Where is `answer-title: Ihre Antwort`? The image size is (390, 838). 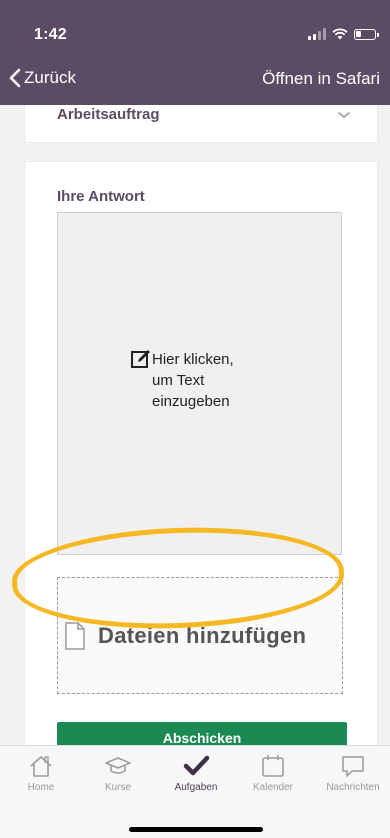
answer-title: Ihre Antwort is located at coordinates (101, 196).